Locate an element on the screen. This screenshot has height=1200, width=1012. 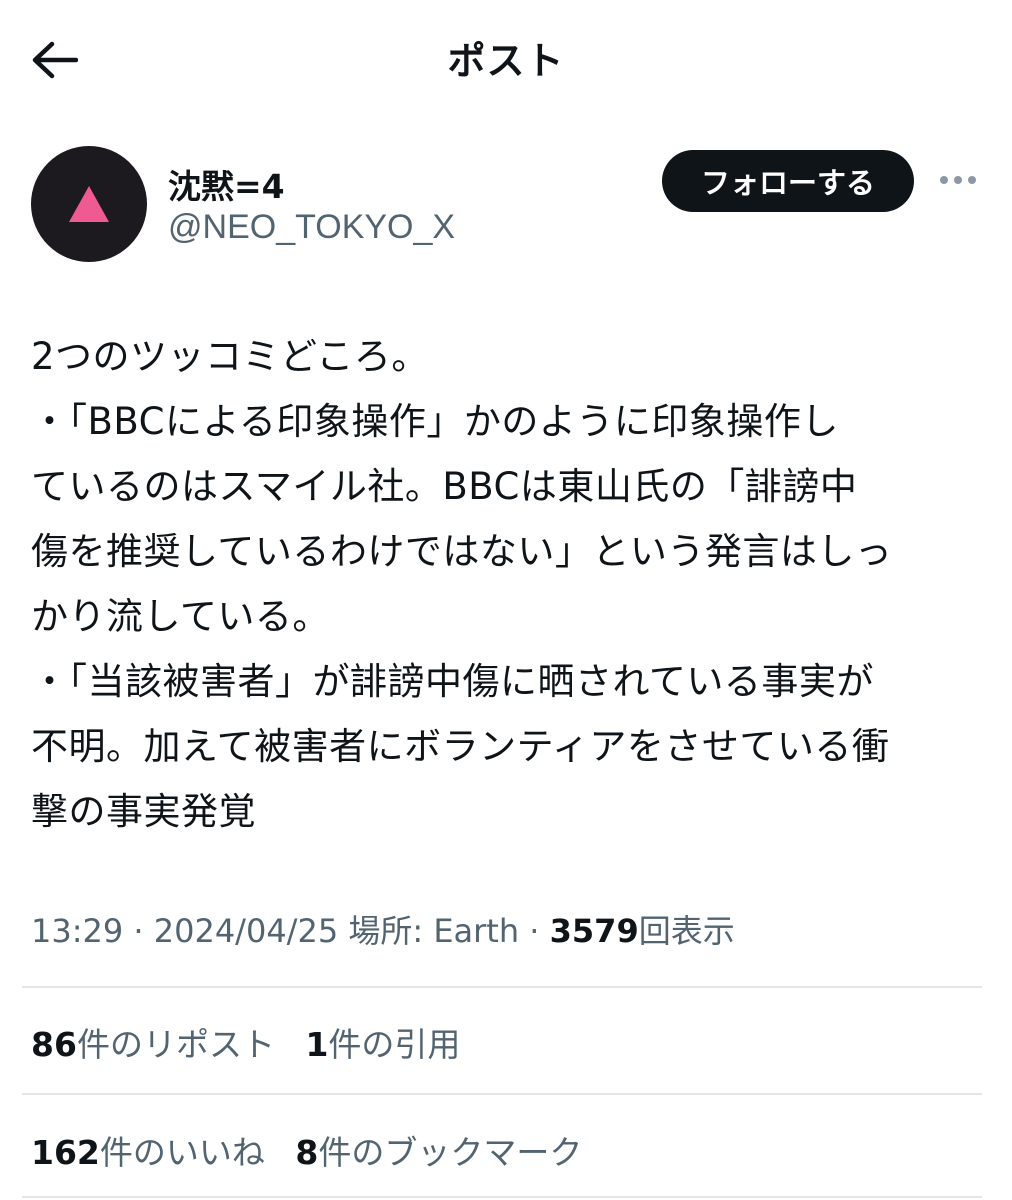
post-line: かり流している。 is located at coordinates (180, 616).